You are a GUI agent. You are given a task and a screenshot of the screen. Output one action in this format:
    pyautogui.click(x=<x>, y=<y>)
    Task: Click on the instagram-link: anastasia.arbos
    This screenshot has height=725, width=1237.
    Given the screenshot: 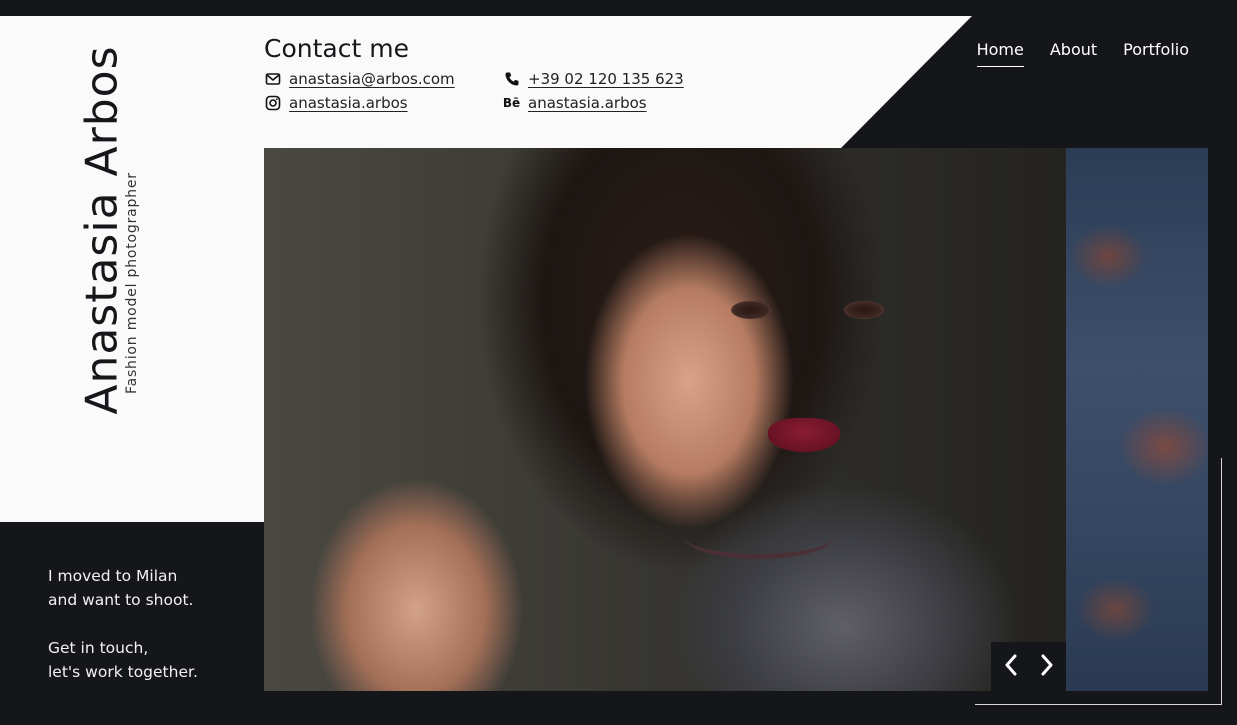 What is the action you would take?
    pyautogui.click(x=348, y=103)
    